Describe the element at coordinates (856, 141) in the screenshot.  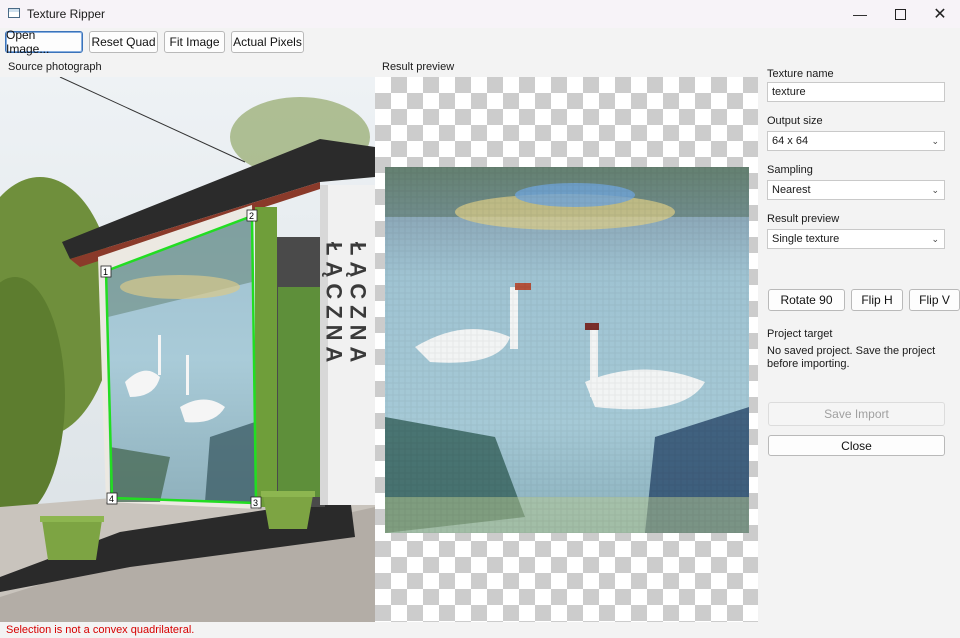
I see `output-size-select: 64 x 64 ⌄` at that location.